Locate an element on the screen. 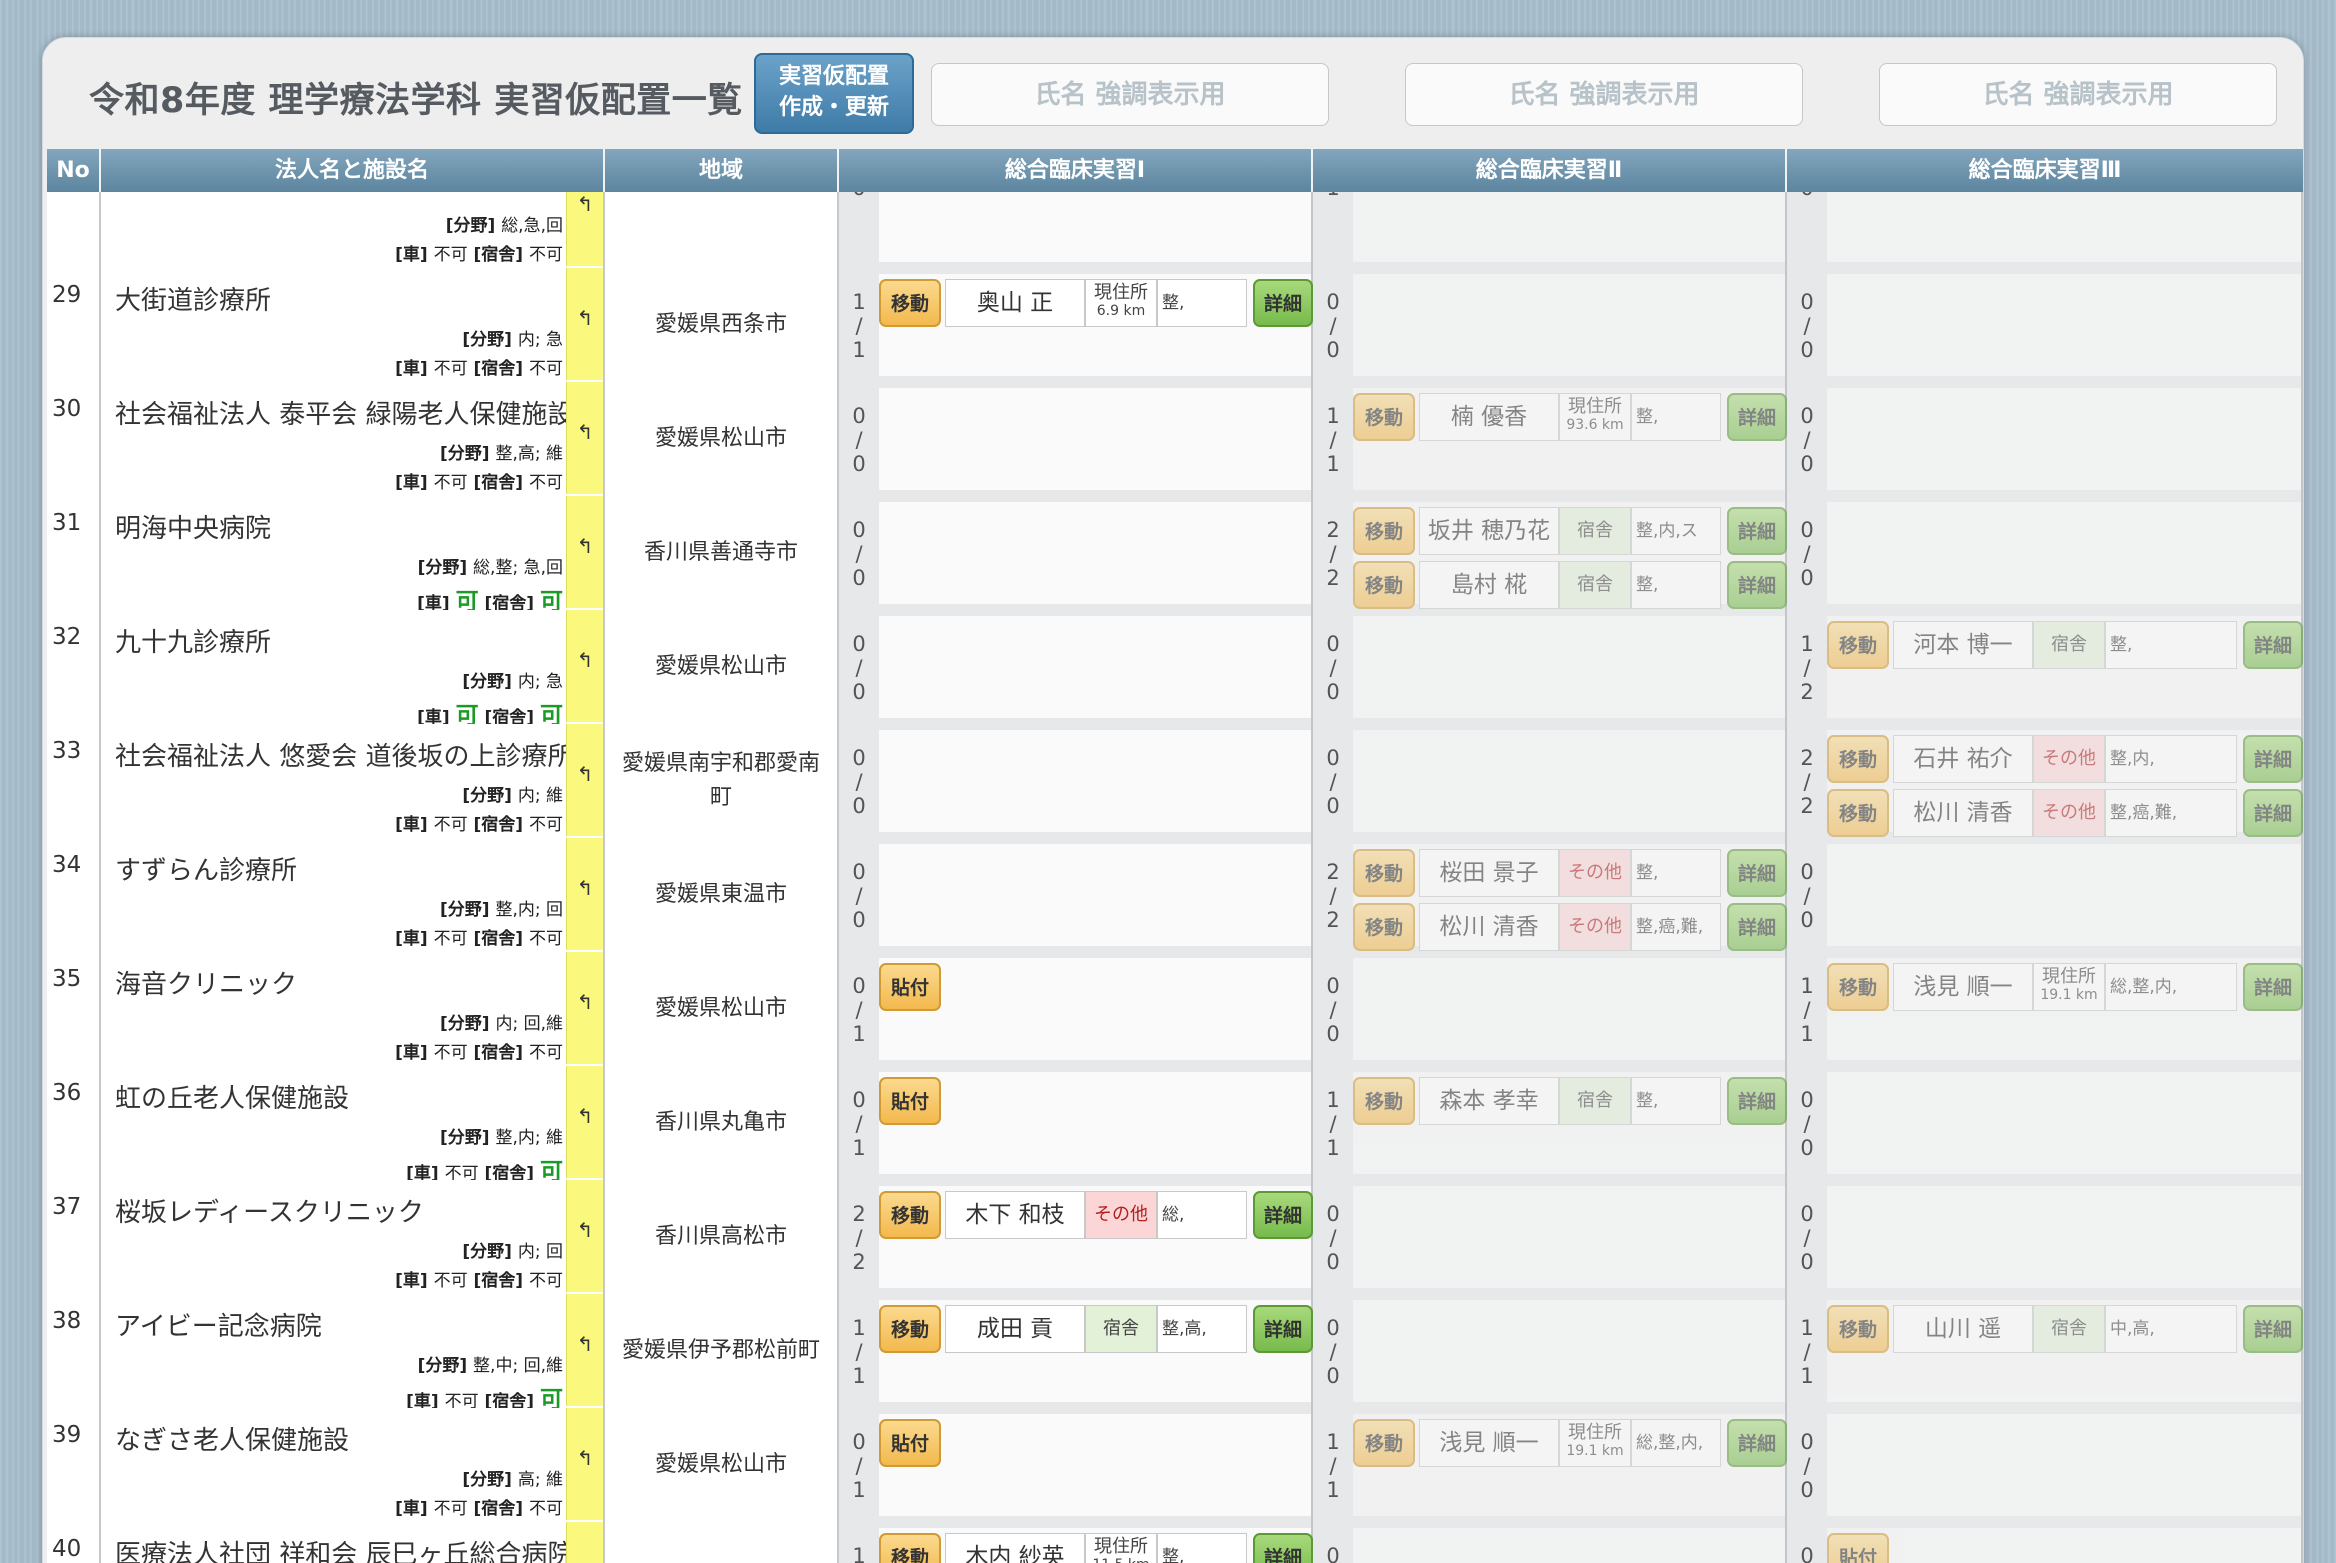  assignment-slot: 移動 桜田 景子 その他 整, 詳細 移動 松川 清香 その他 整,癌,難, 詳細 is located at coordinates (1570, 897).